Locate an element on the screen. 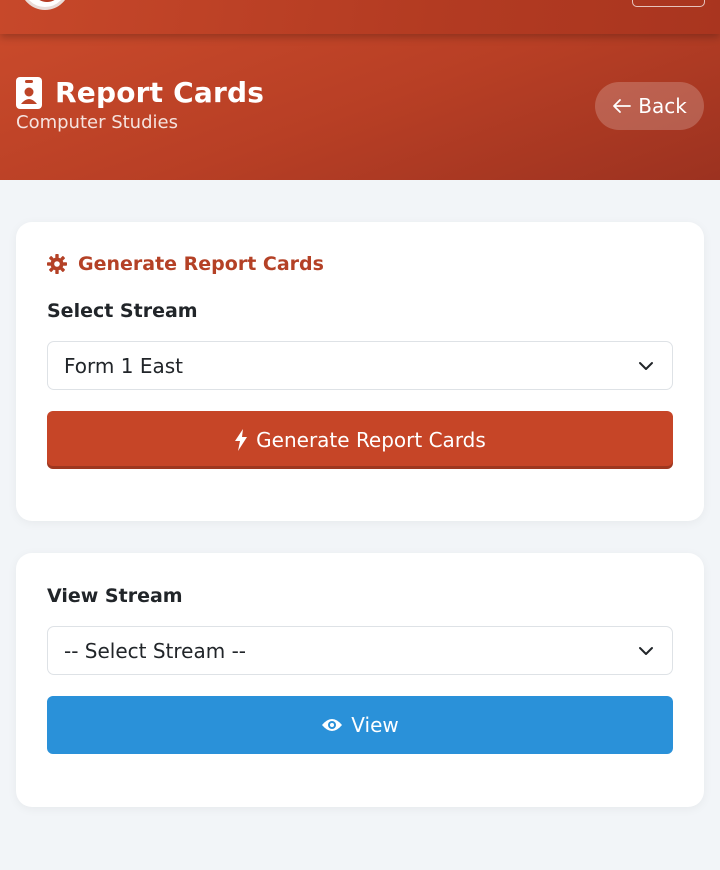 This screenshot has height=870, width=720. page-subtitle: Computer Studies is located at coordinates (97, 122).